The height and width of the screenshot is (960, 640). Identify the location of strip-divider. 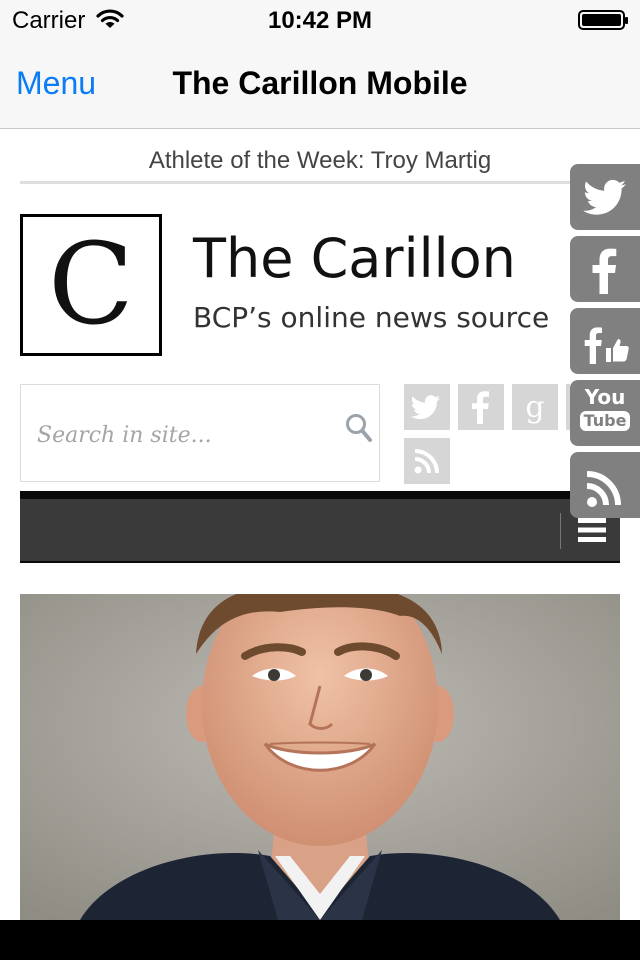
(560, 531).